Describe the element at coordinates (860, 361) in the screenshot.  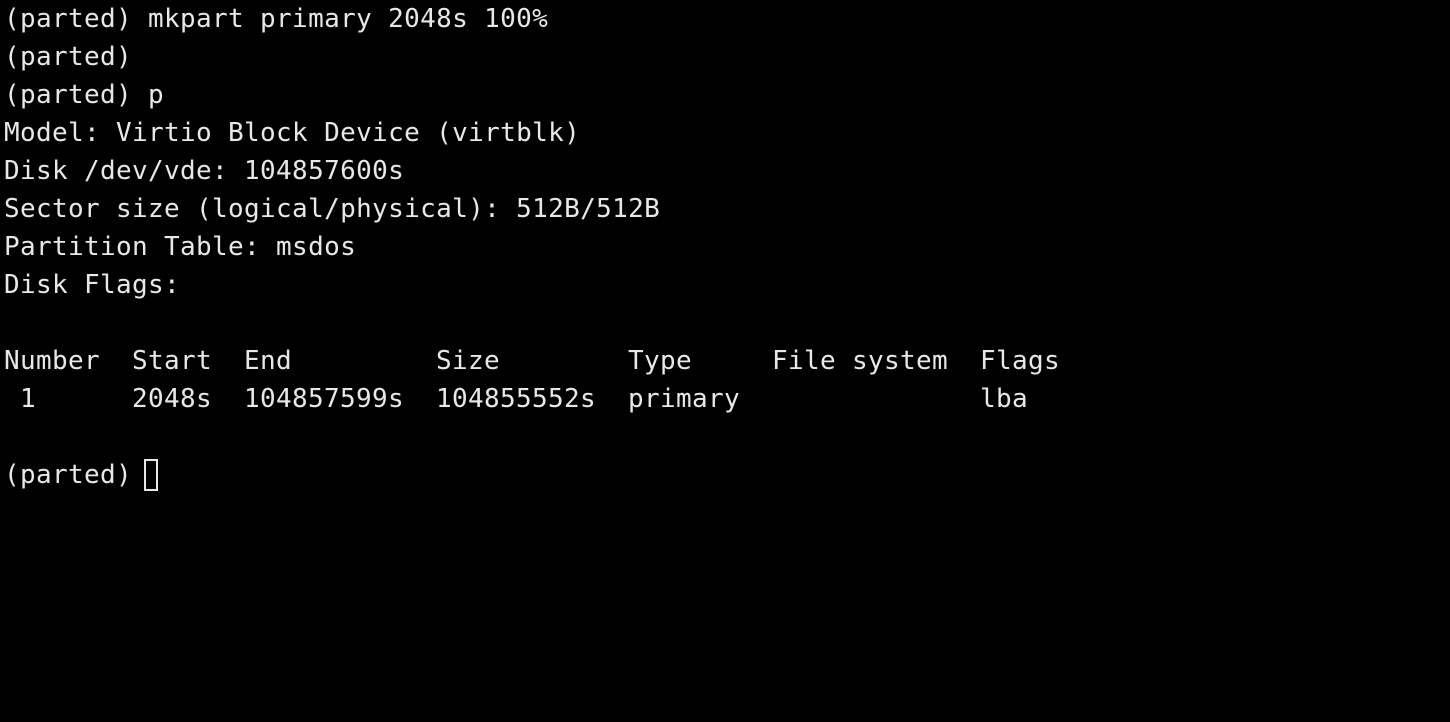
I see `header-file-system: File system` at that location.